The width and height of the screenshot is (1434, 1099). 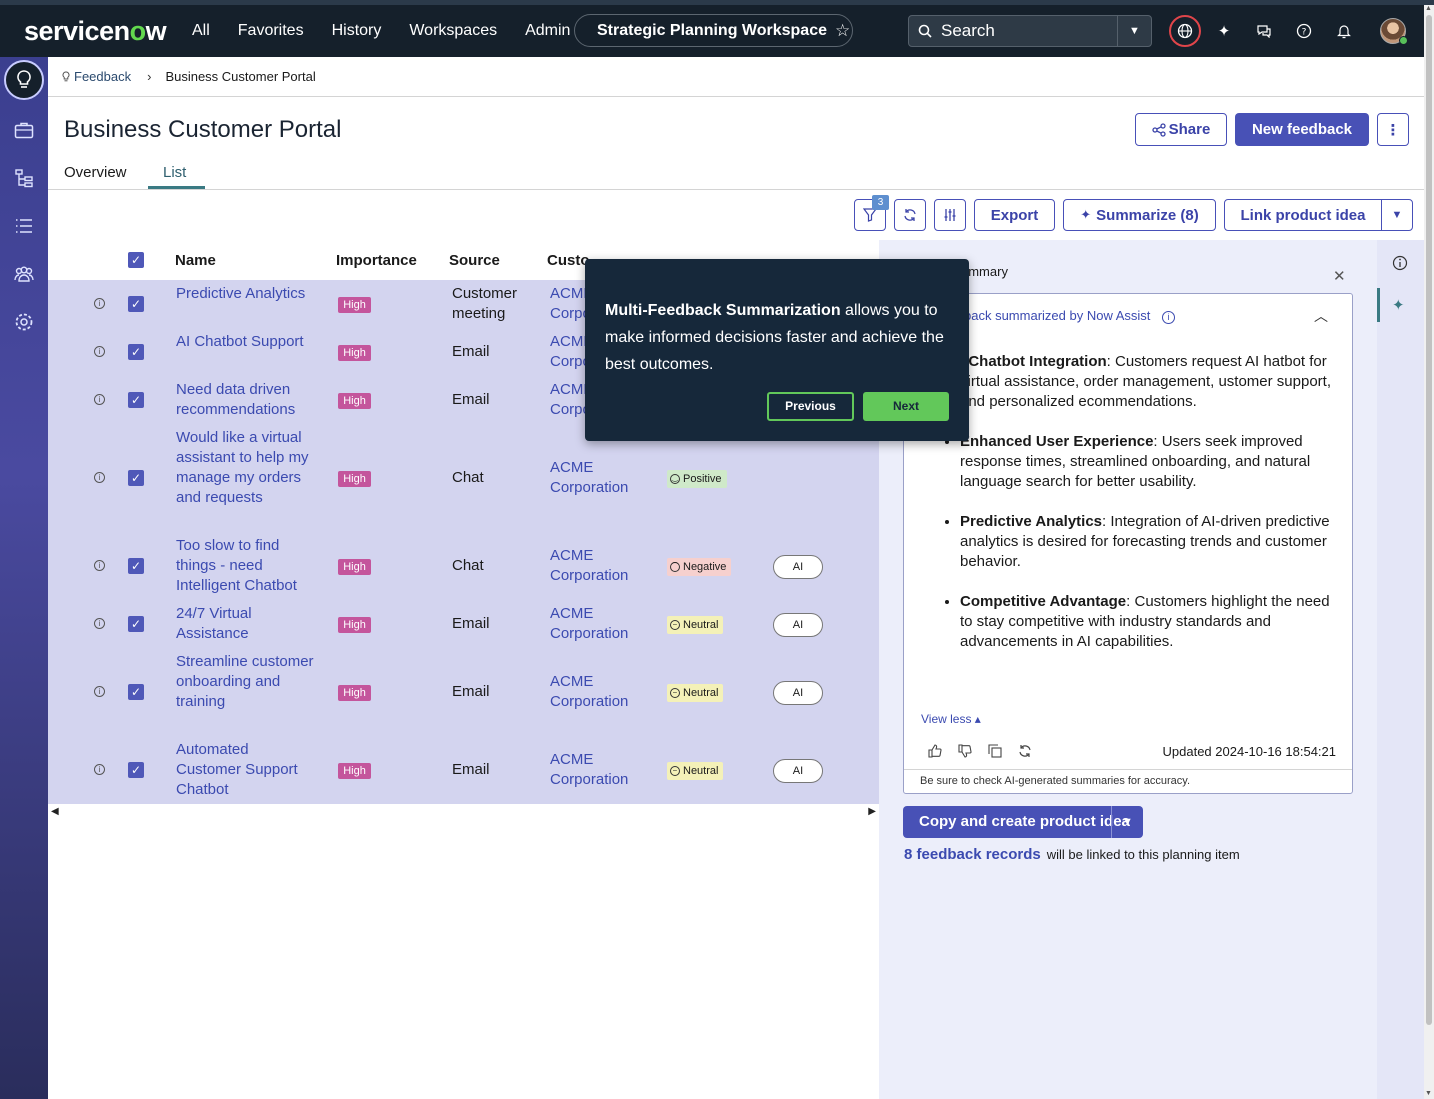 I want to click on info-icon, so click(x=1400, y=265).